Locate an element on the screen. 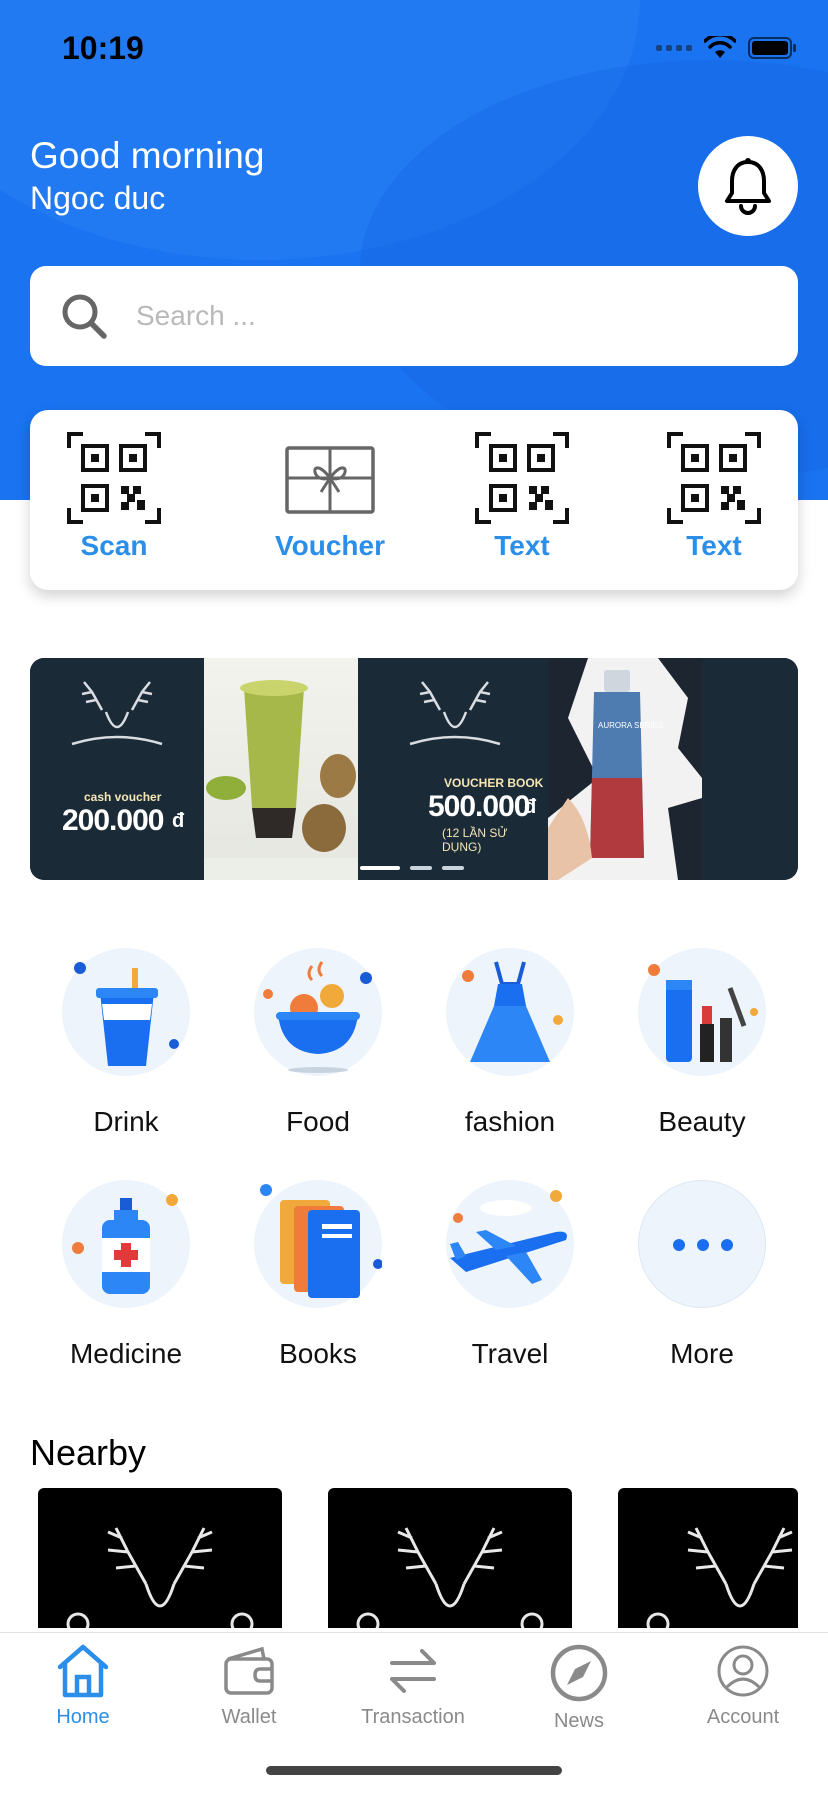  bell-icon is located at coordinates (748, 186).